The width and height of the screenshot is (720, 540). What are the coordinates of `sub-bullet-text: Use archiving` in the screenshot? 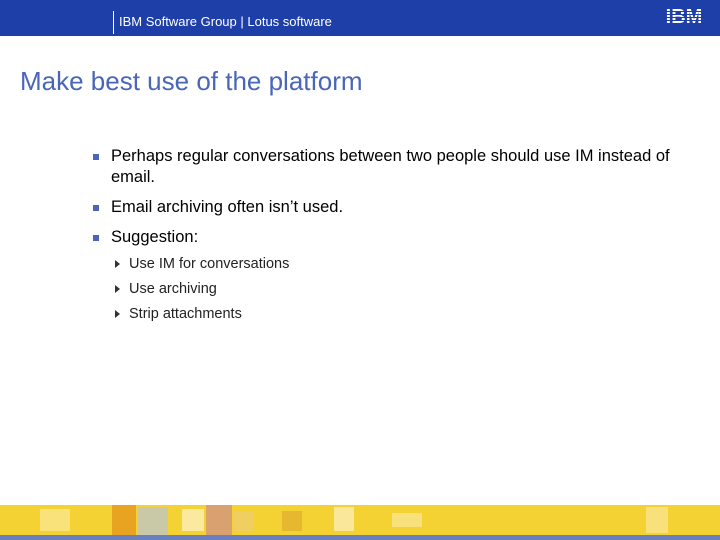 It's located at (173, 289).